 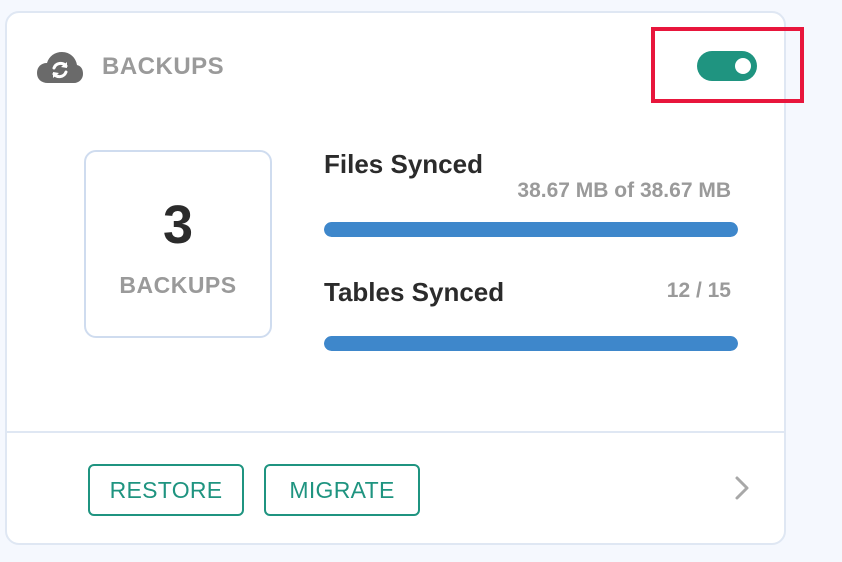 I want to click on cloud-sync-icon, so click(x=60, y=68).